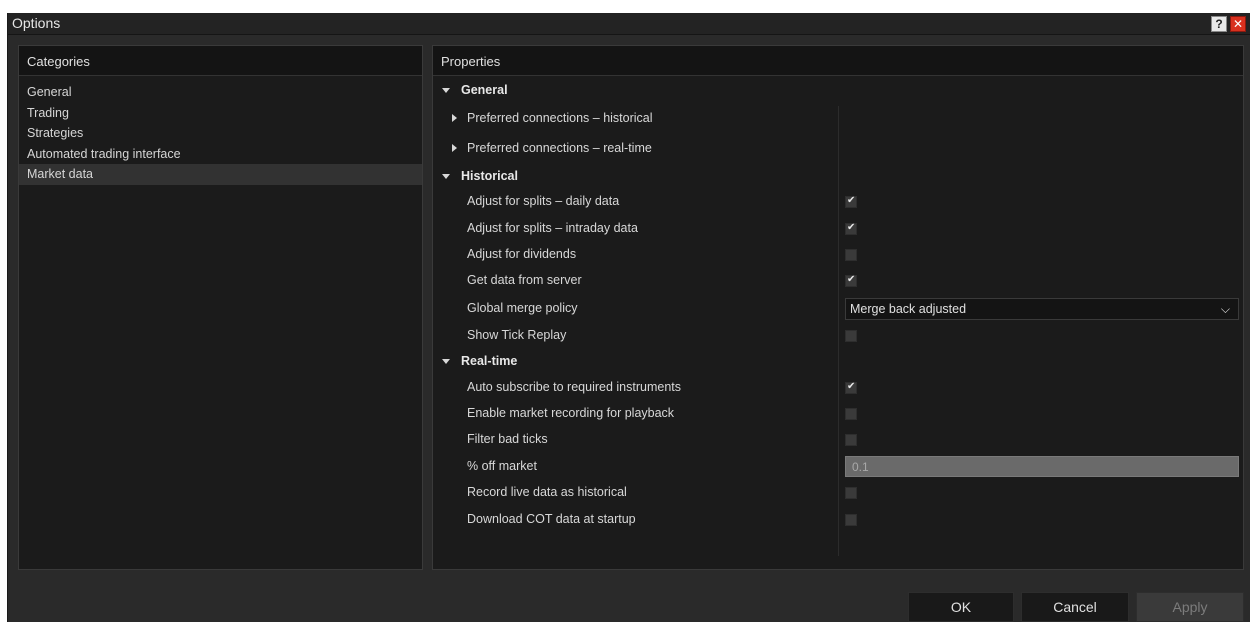 Image resolution: width=1250 pixels, height=622 pixels. What do you see at coordinates (220, 92) in the screenshot?
I see `category-general: General` at bounding box center [220, 92].